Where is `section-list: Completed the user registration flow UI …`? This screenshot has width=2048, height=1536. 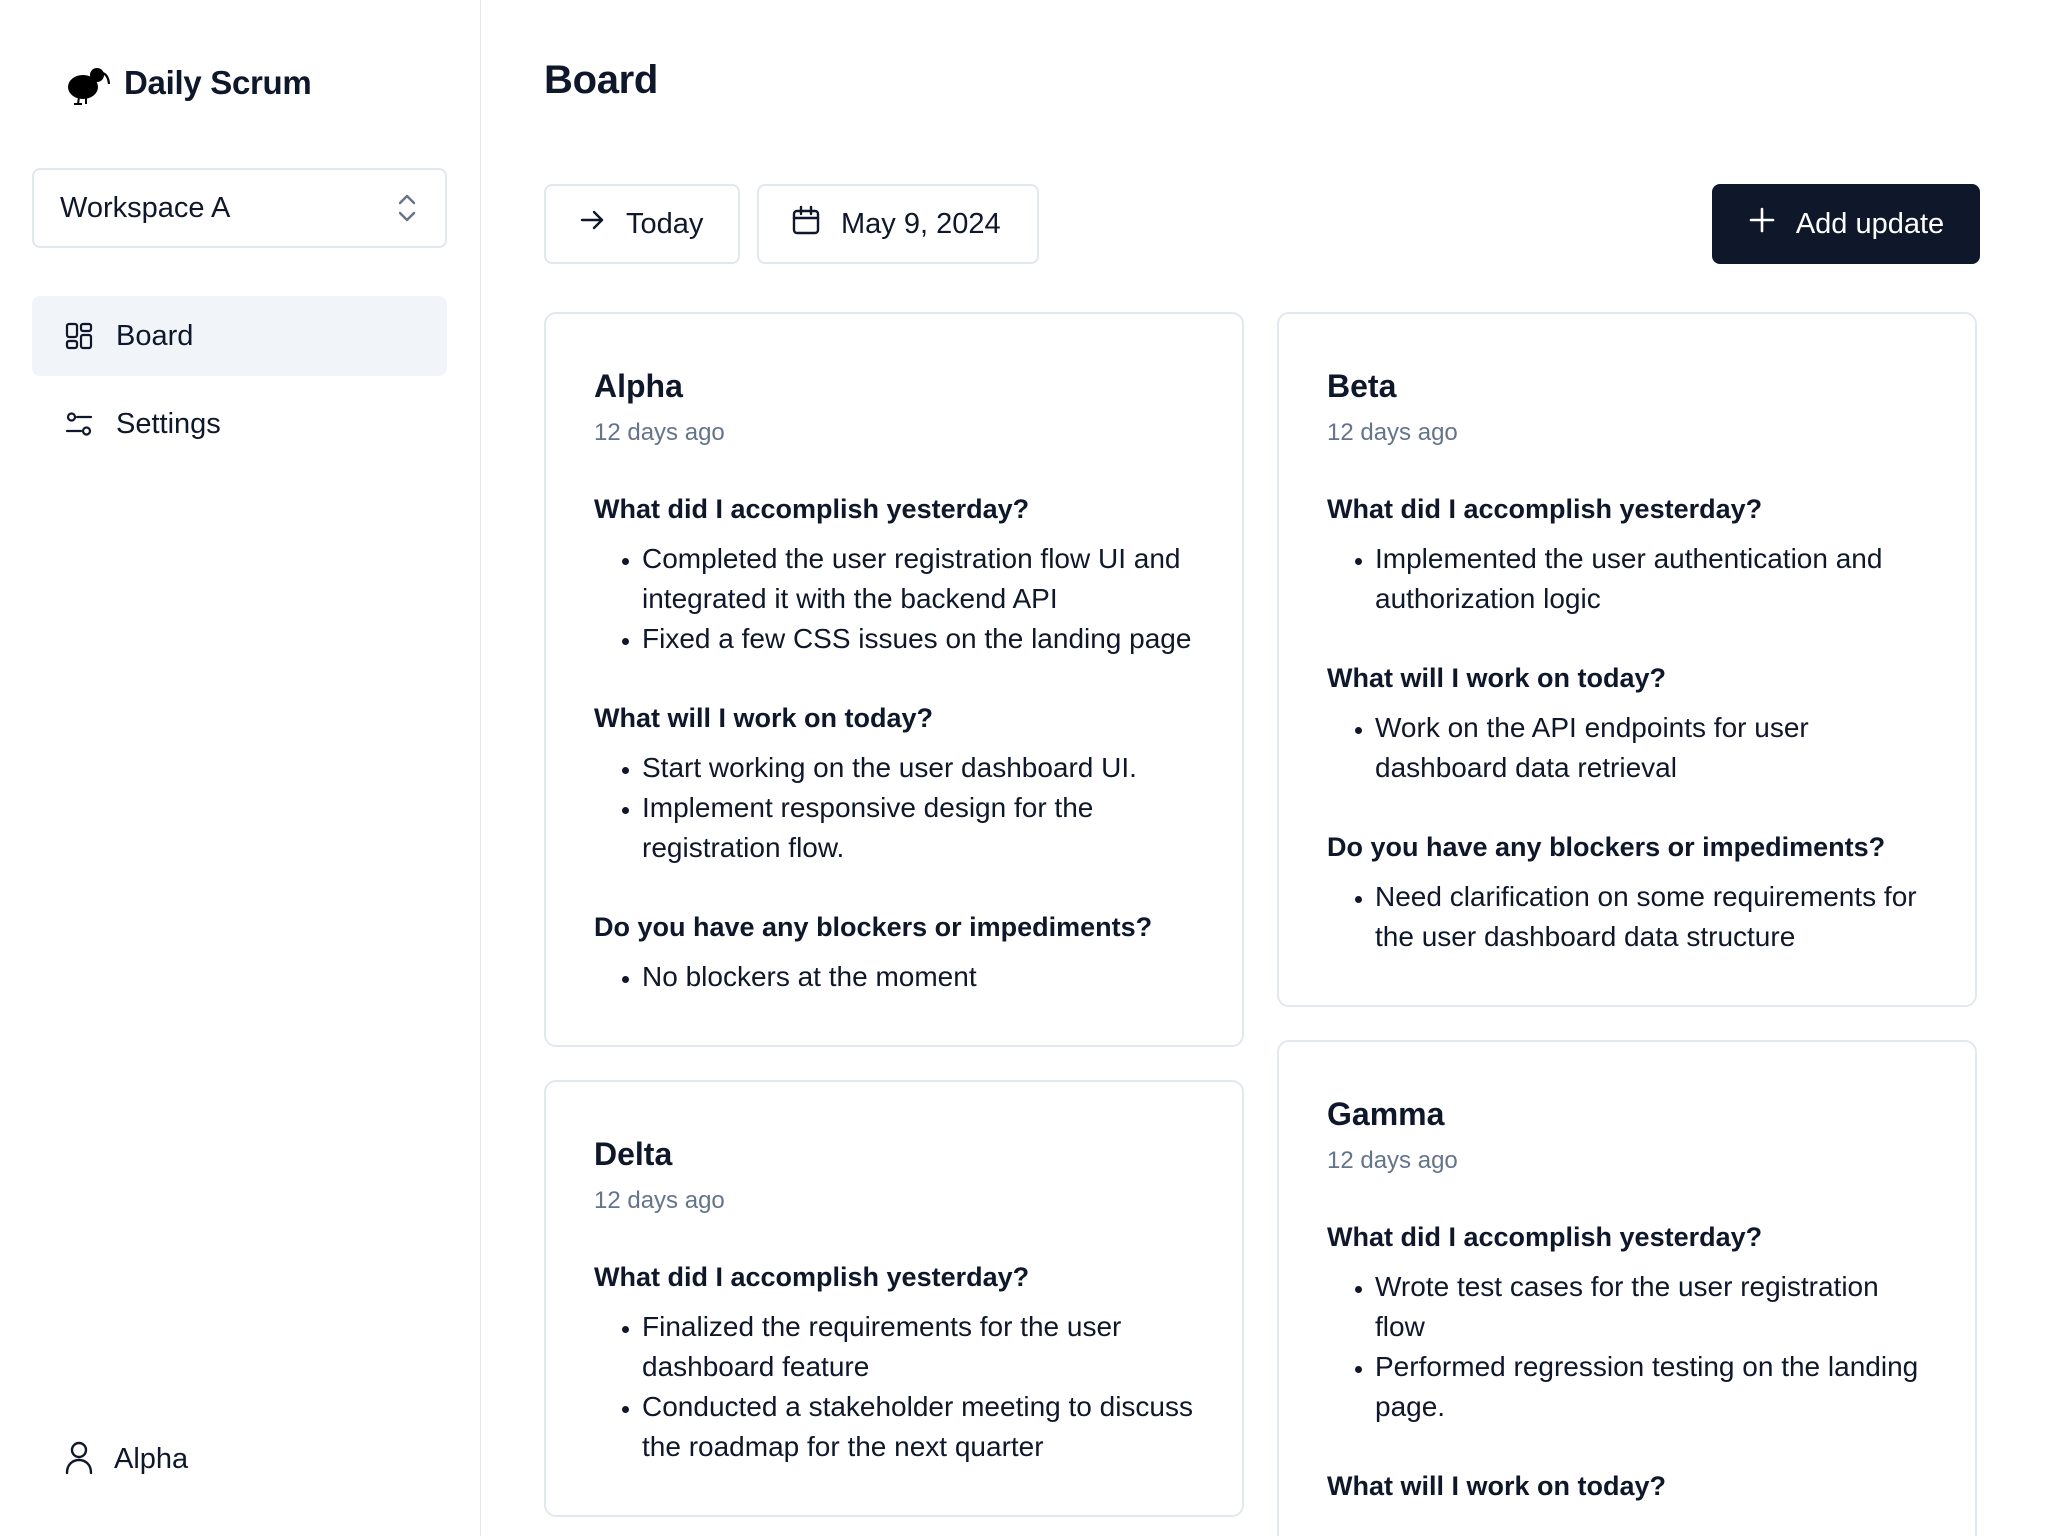 section-list: Completed the user registration flow UI … is located at coordinates (894, 599).